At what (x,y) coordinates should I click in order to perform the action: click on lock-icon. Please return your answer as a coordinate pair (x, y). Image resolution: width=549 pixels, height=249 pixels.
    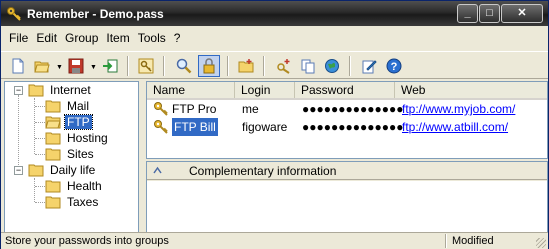
    Looking at the image, I should click on (209, 66).